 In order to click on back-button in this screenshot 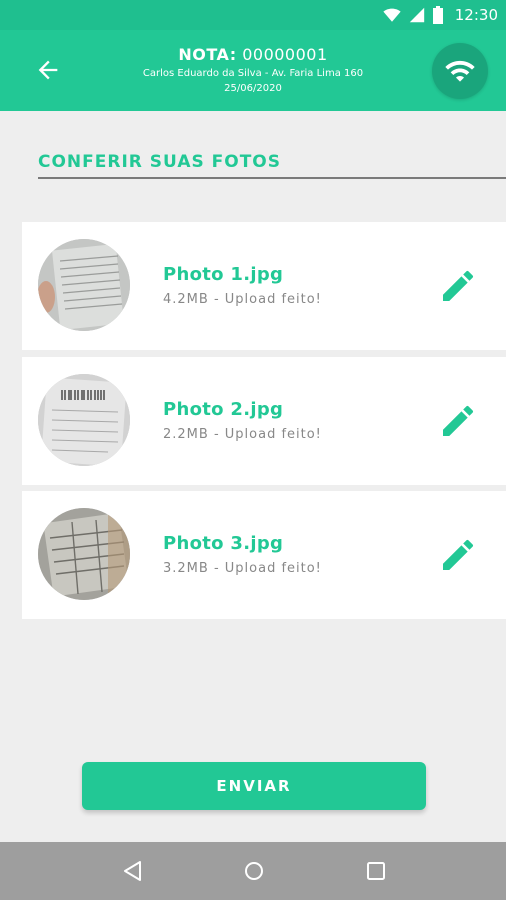, I will do `click(48, 70)`.